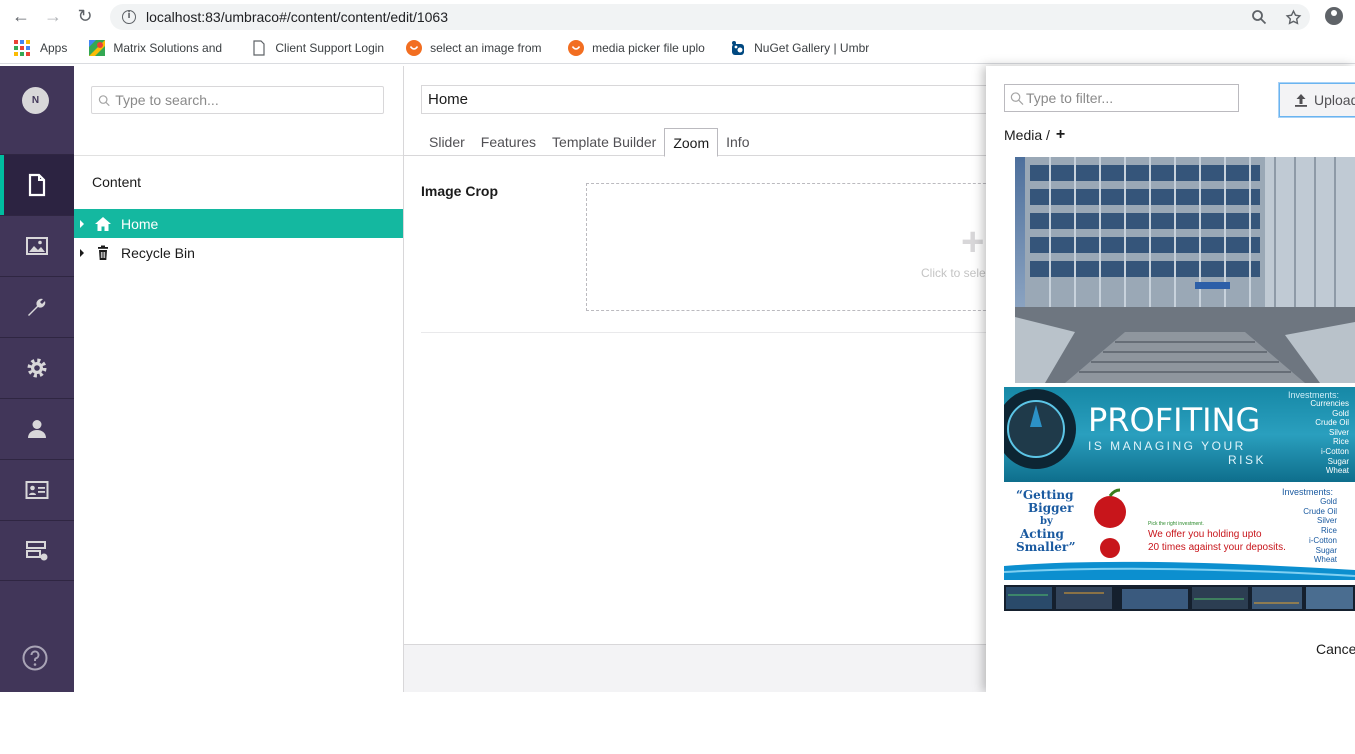 The width and height of the screenshot is (1355, 754). Describe the element at coordinates (1259, 17) in the screenshot. I see `zoom-icon` at that location.